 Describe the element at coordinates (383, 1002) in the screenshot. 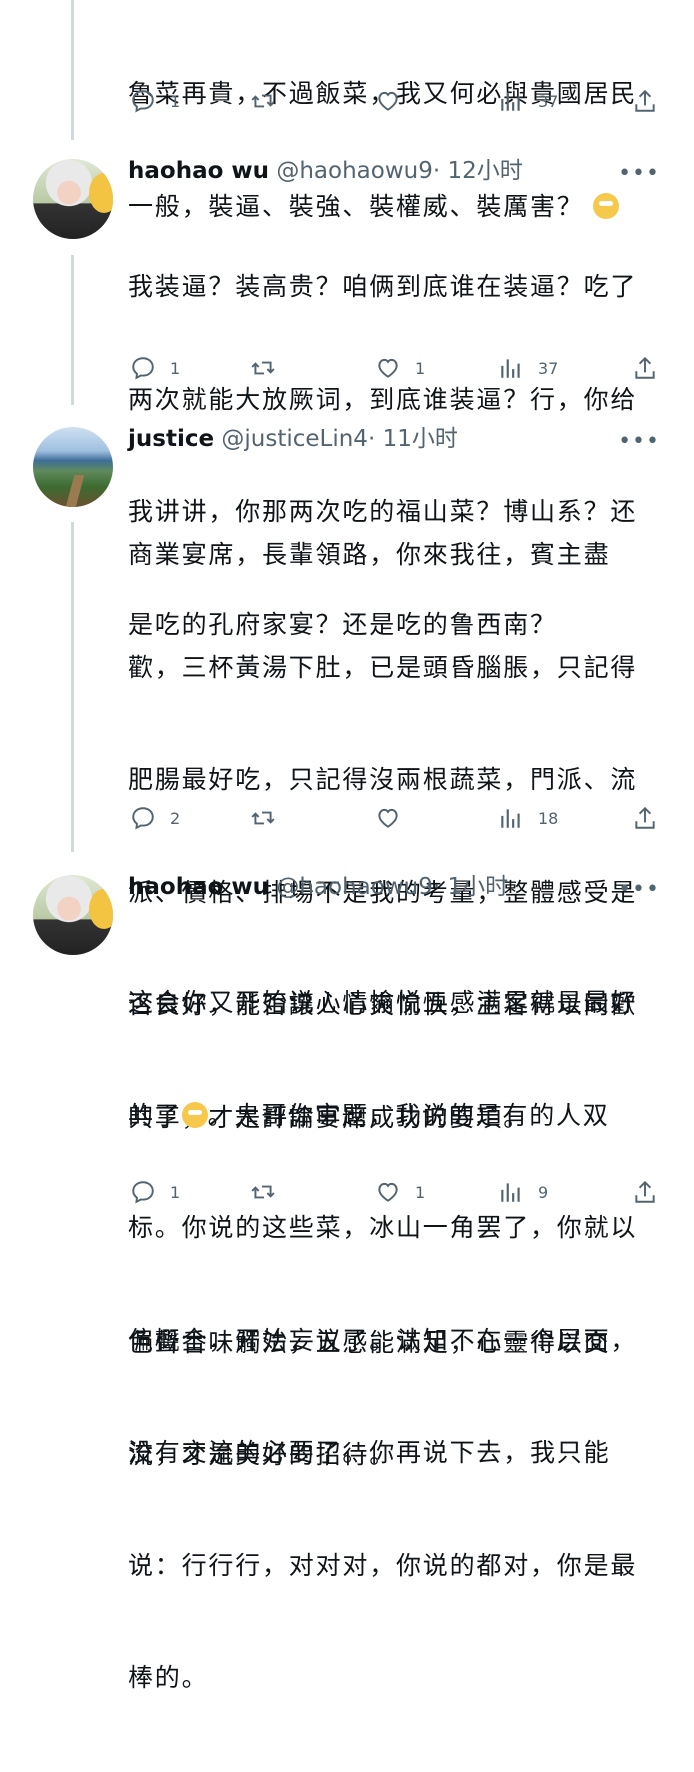

I see `text-line: 这会你又开始说心情愉悦五感满足就是最好` at that location.